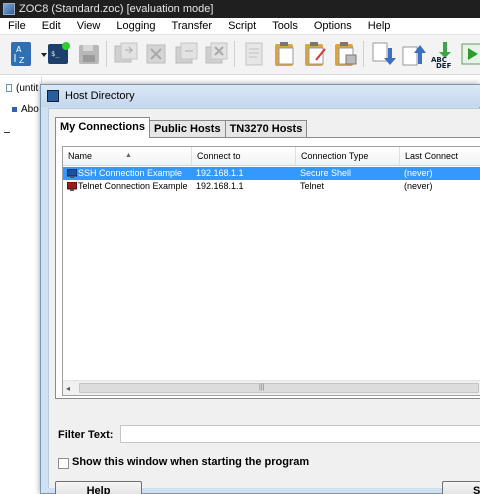  Describe the element at coordinates (444, 65) in the screenshot. I see `svg-text: DEF` at that location.